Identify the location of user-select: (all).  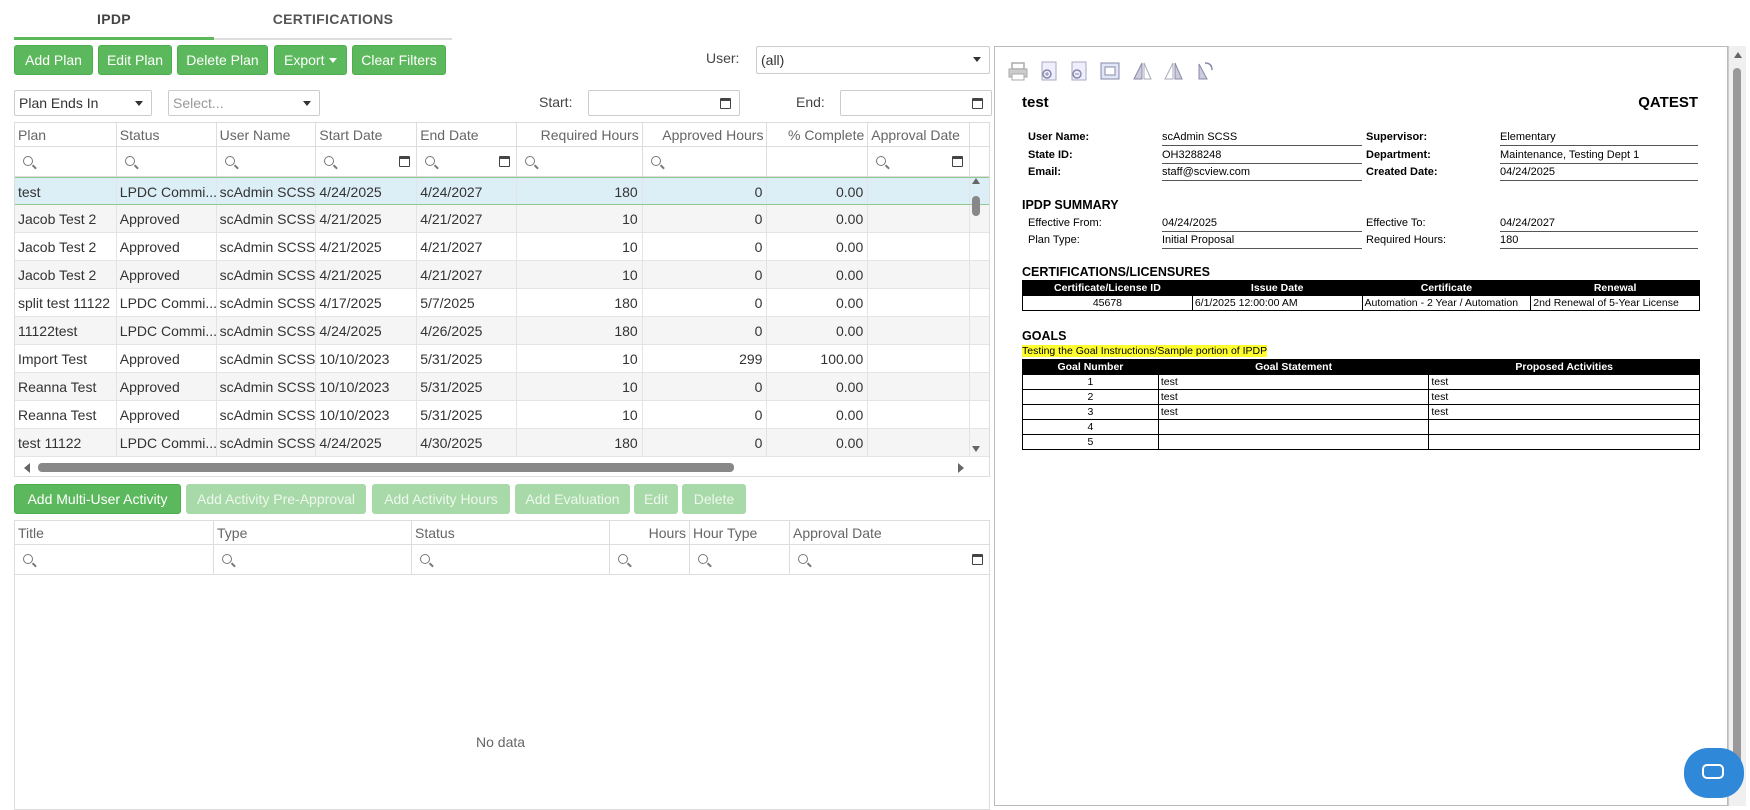
(873, 60).